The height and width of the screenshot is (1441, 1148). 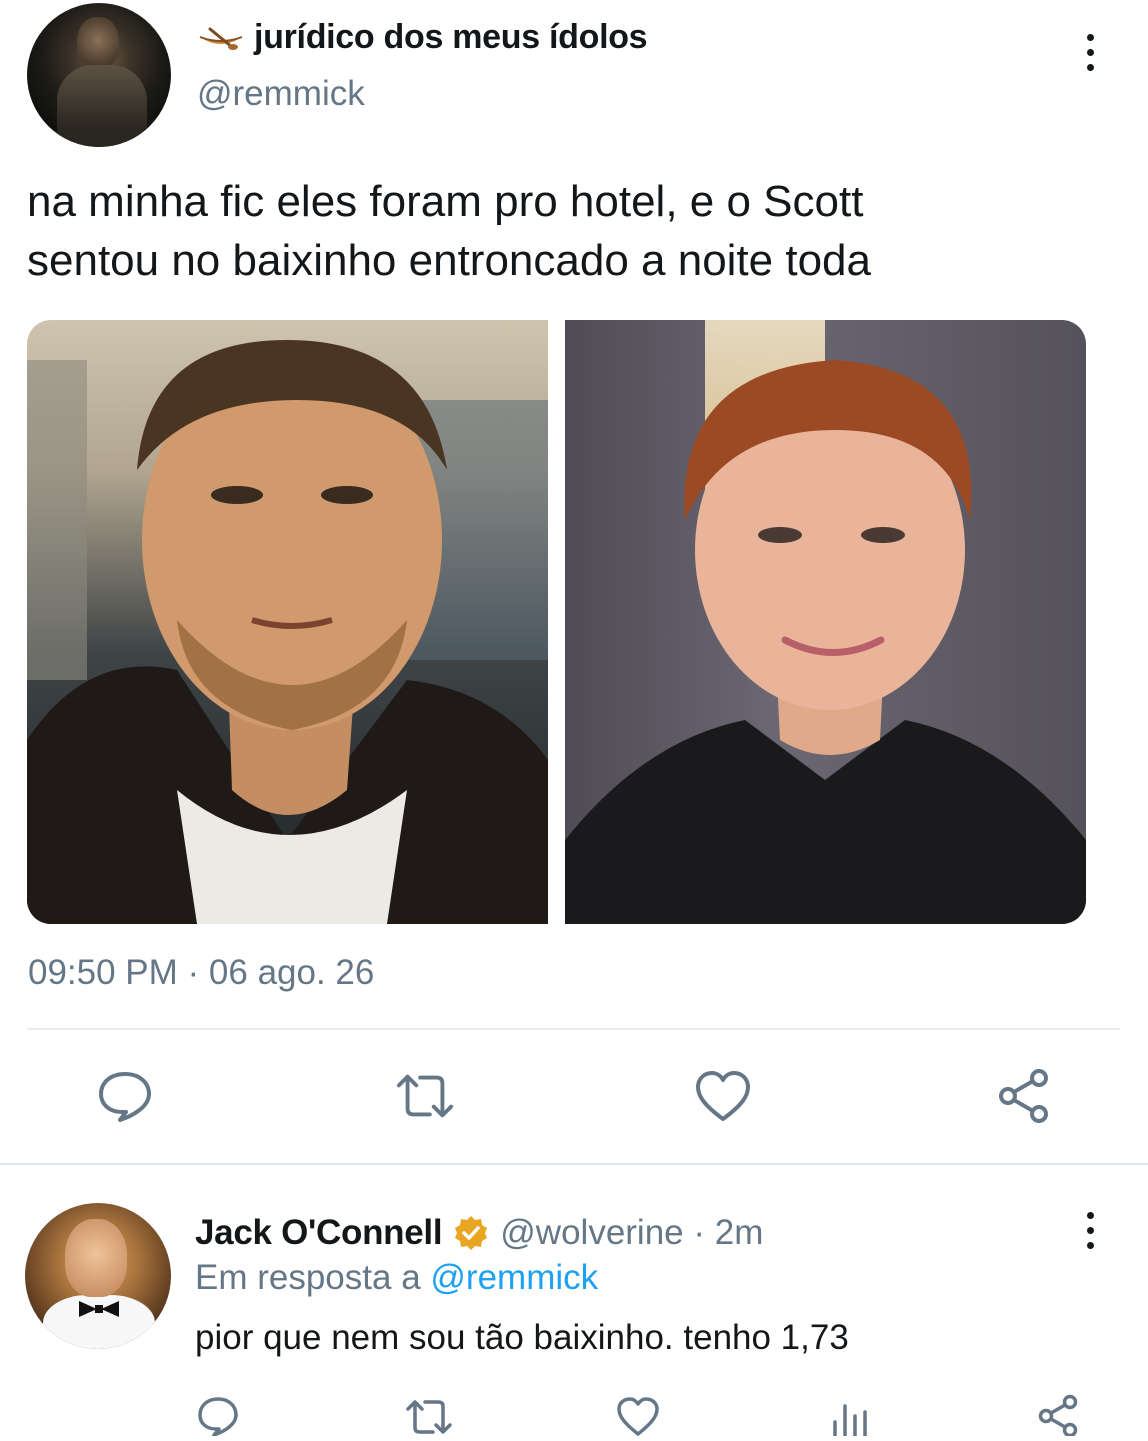 I want to click on reply-author-avatar, so click(x=98, y=1276).